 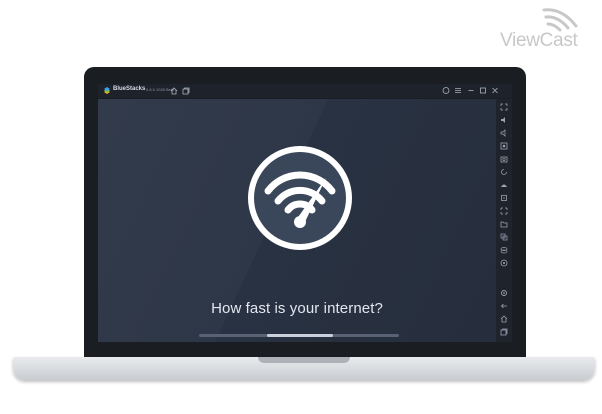 I want to click on close-icon, so click(x=495, y=90).